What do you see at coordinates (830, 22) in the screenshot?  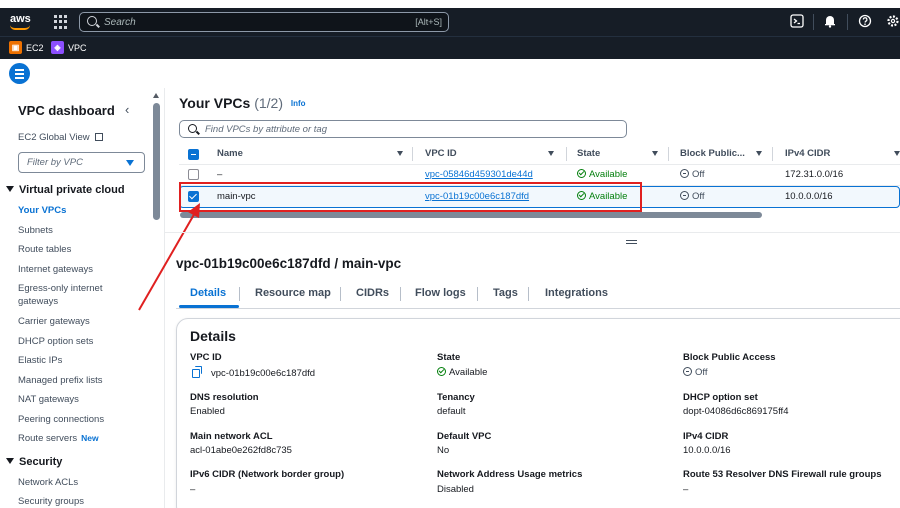 I see `bell-icon` at bounding box center [830, 22].